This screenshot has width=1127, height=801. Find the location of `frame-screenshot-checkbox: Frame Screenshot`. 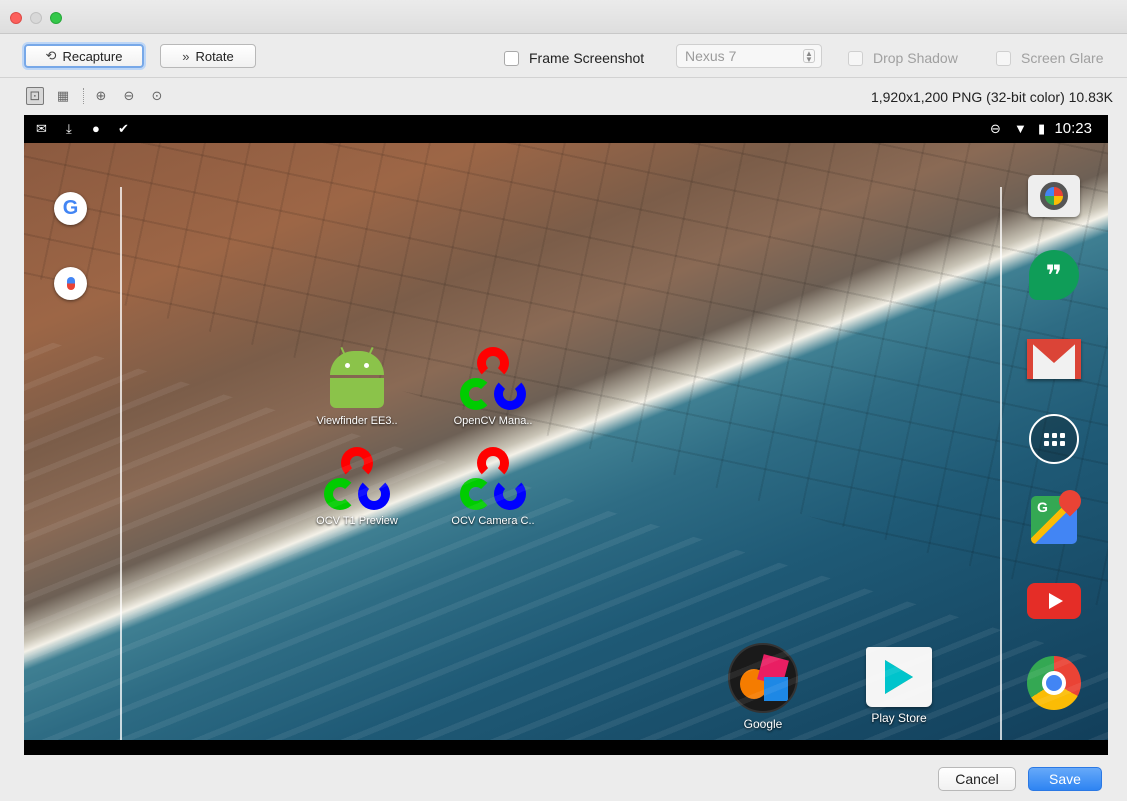

frame-screenshot-checkbox: Frame Screenshot is located at coordinates (574, 58).